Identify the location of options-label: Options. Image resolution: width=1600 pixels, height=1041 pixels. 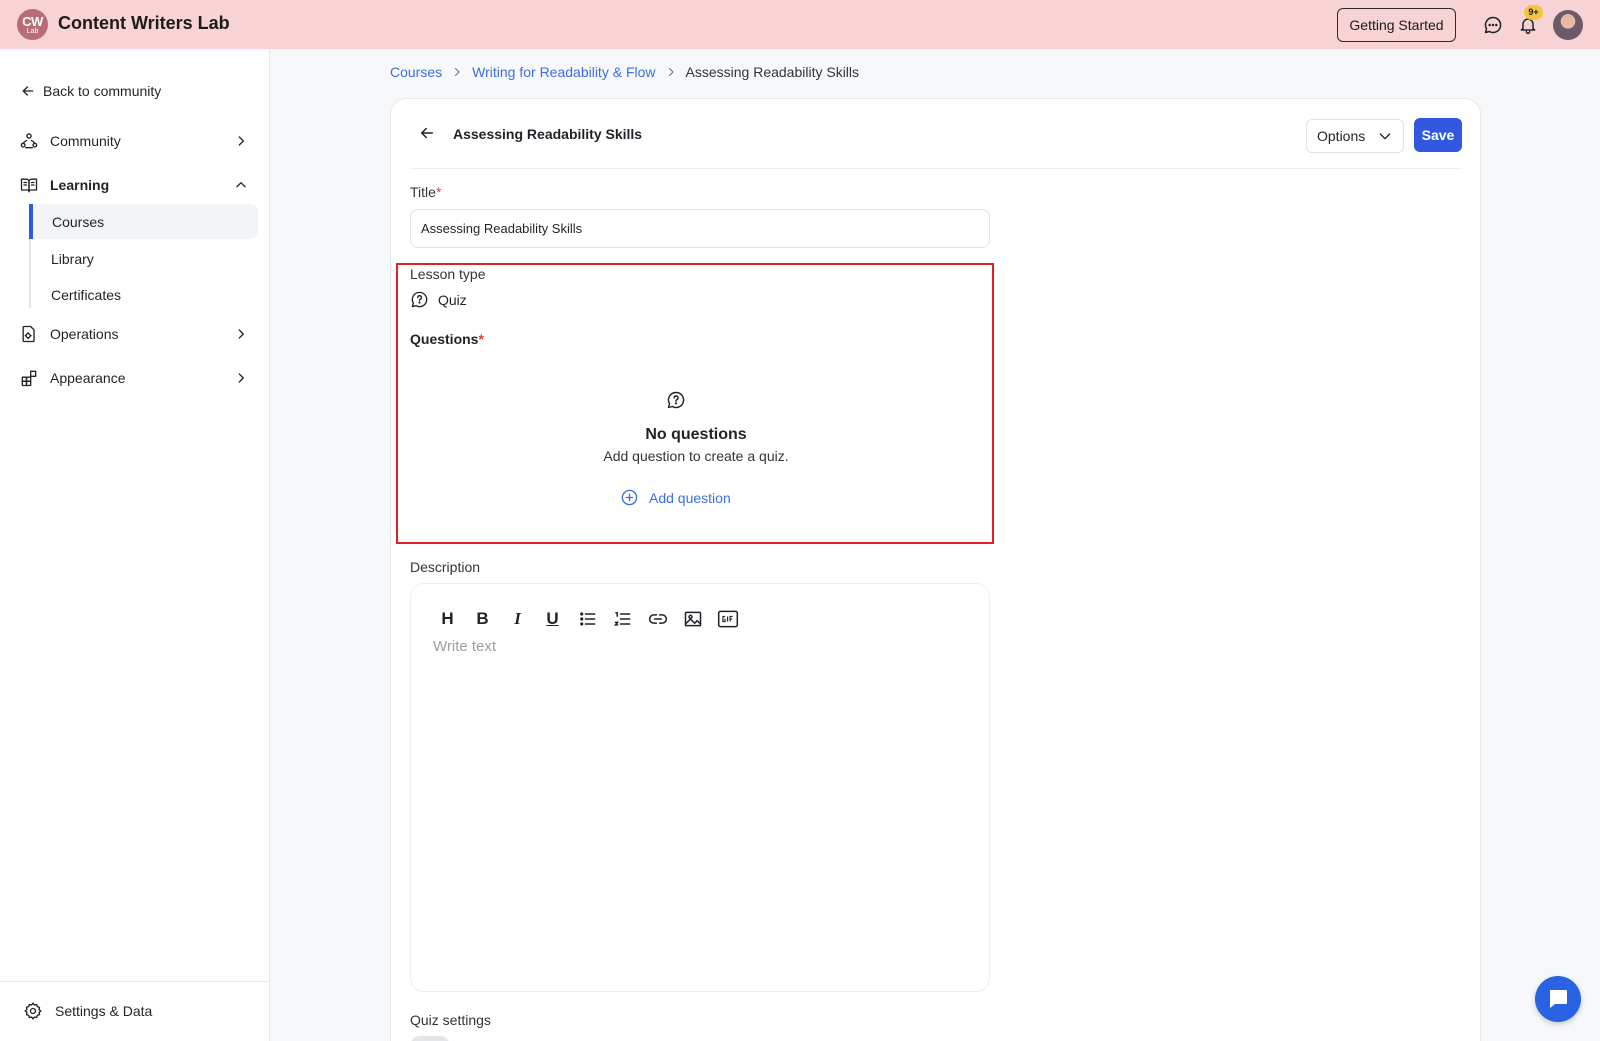
(1341, 136).